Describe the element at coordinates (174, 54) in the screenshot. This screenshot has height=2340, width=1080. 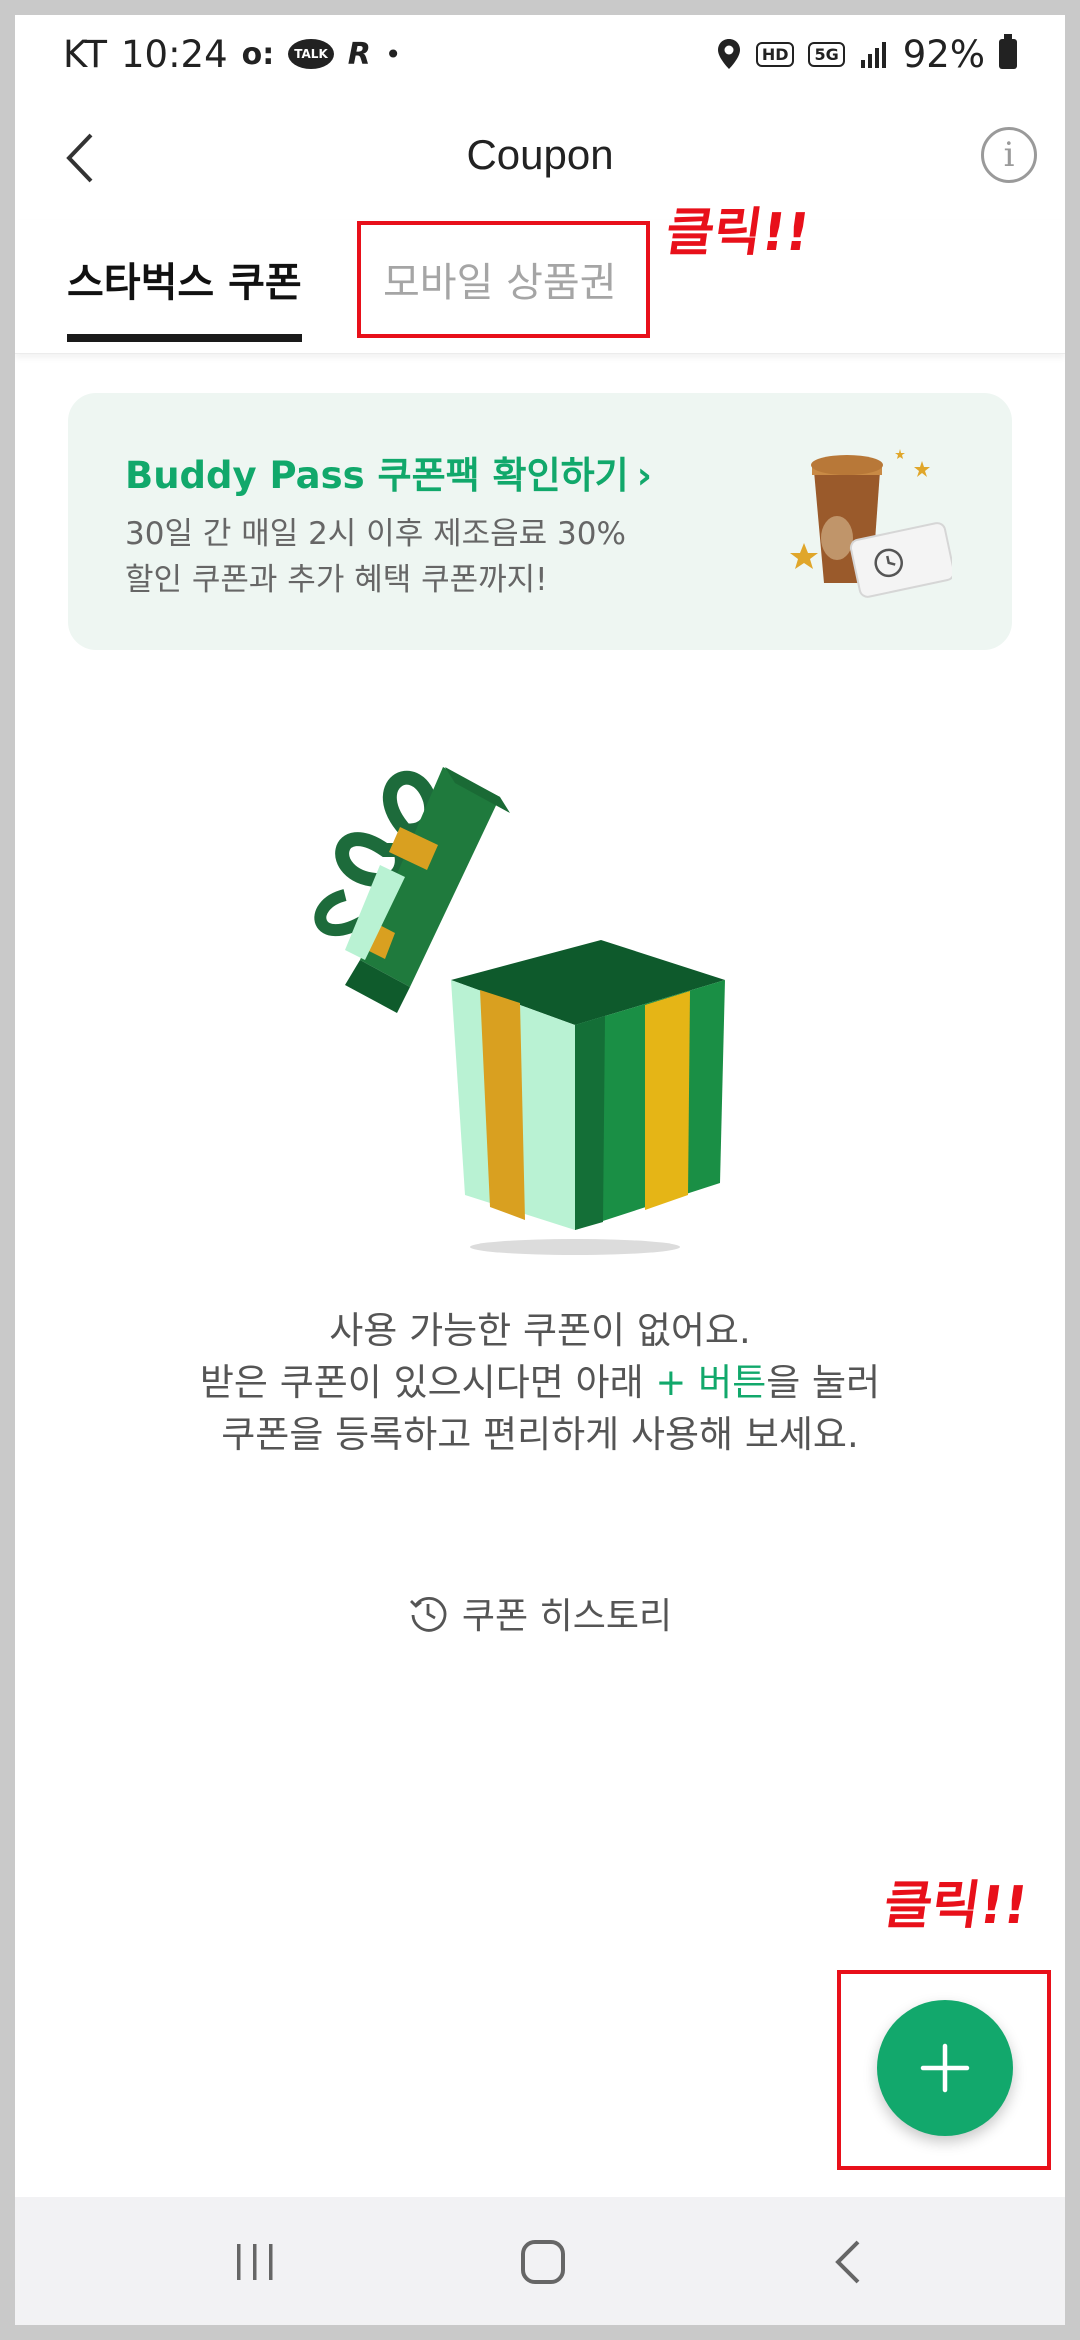
I see `clock: 10:24` at that location.